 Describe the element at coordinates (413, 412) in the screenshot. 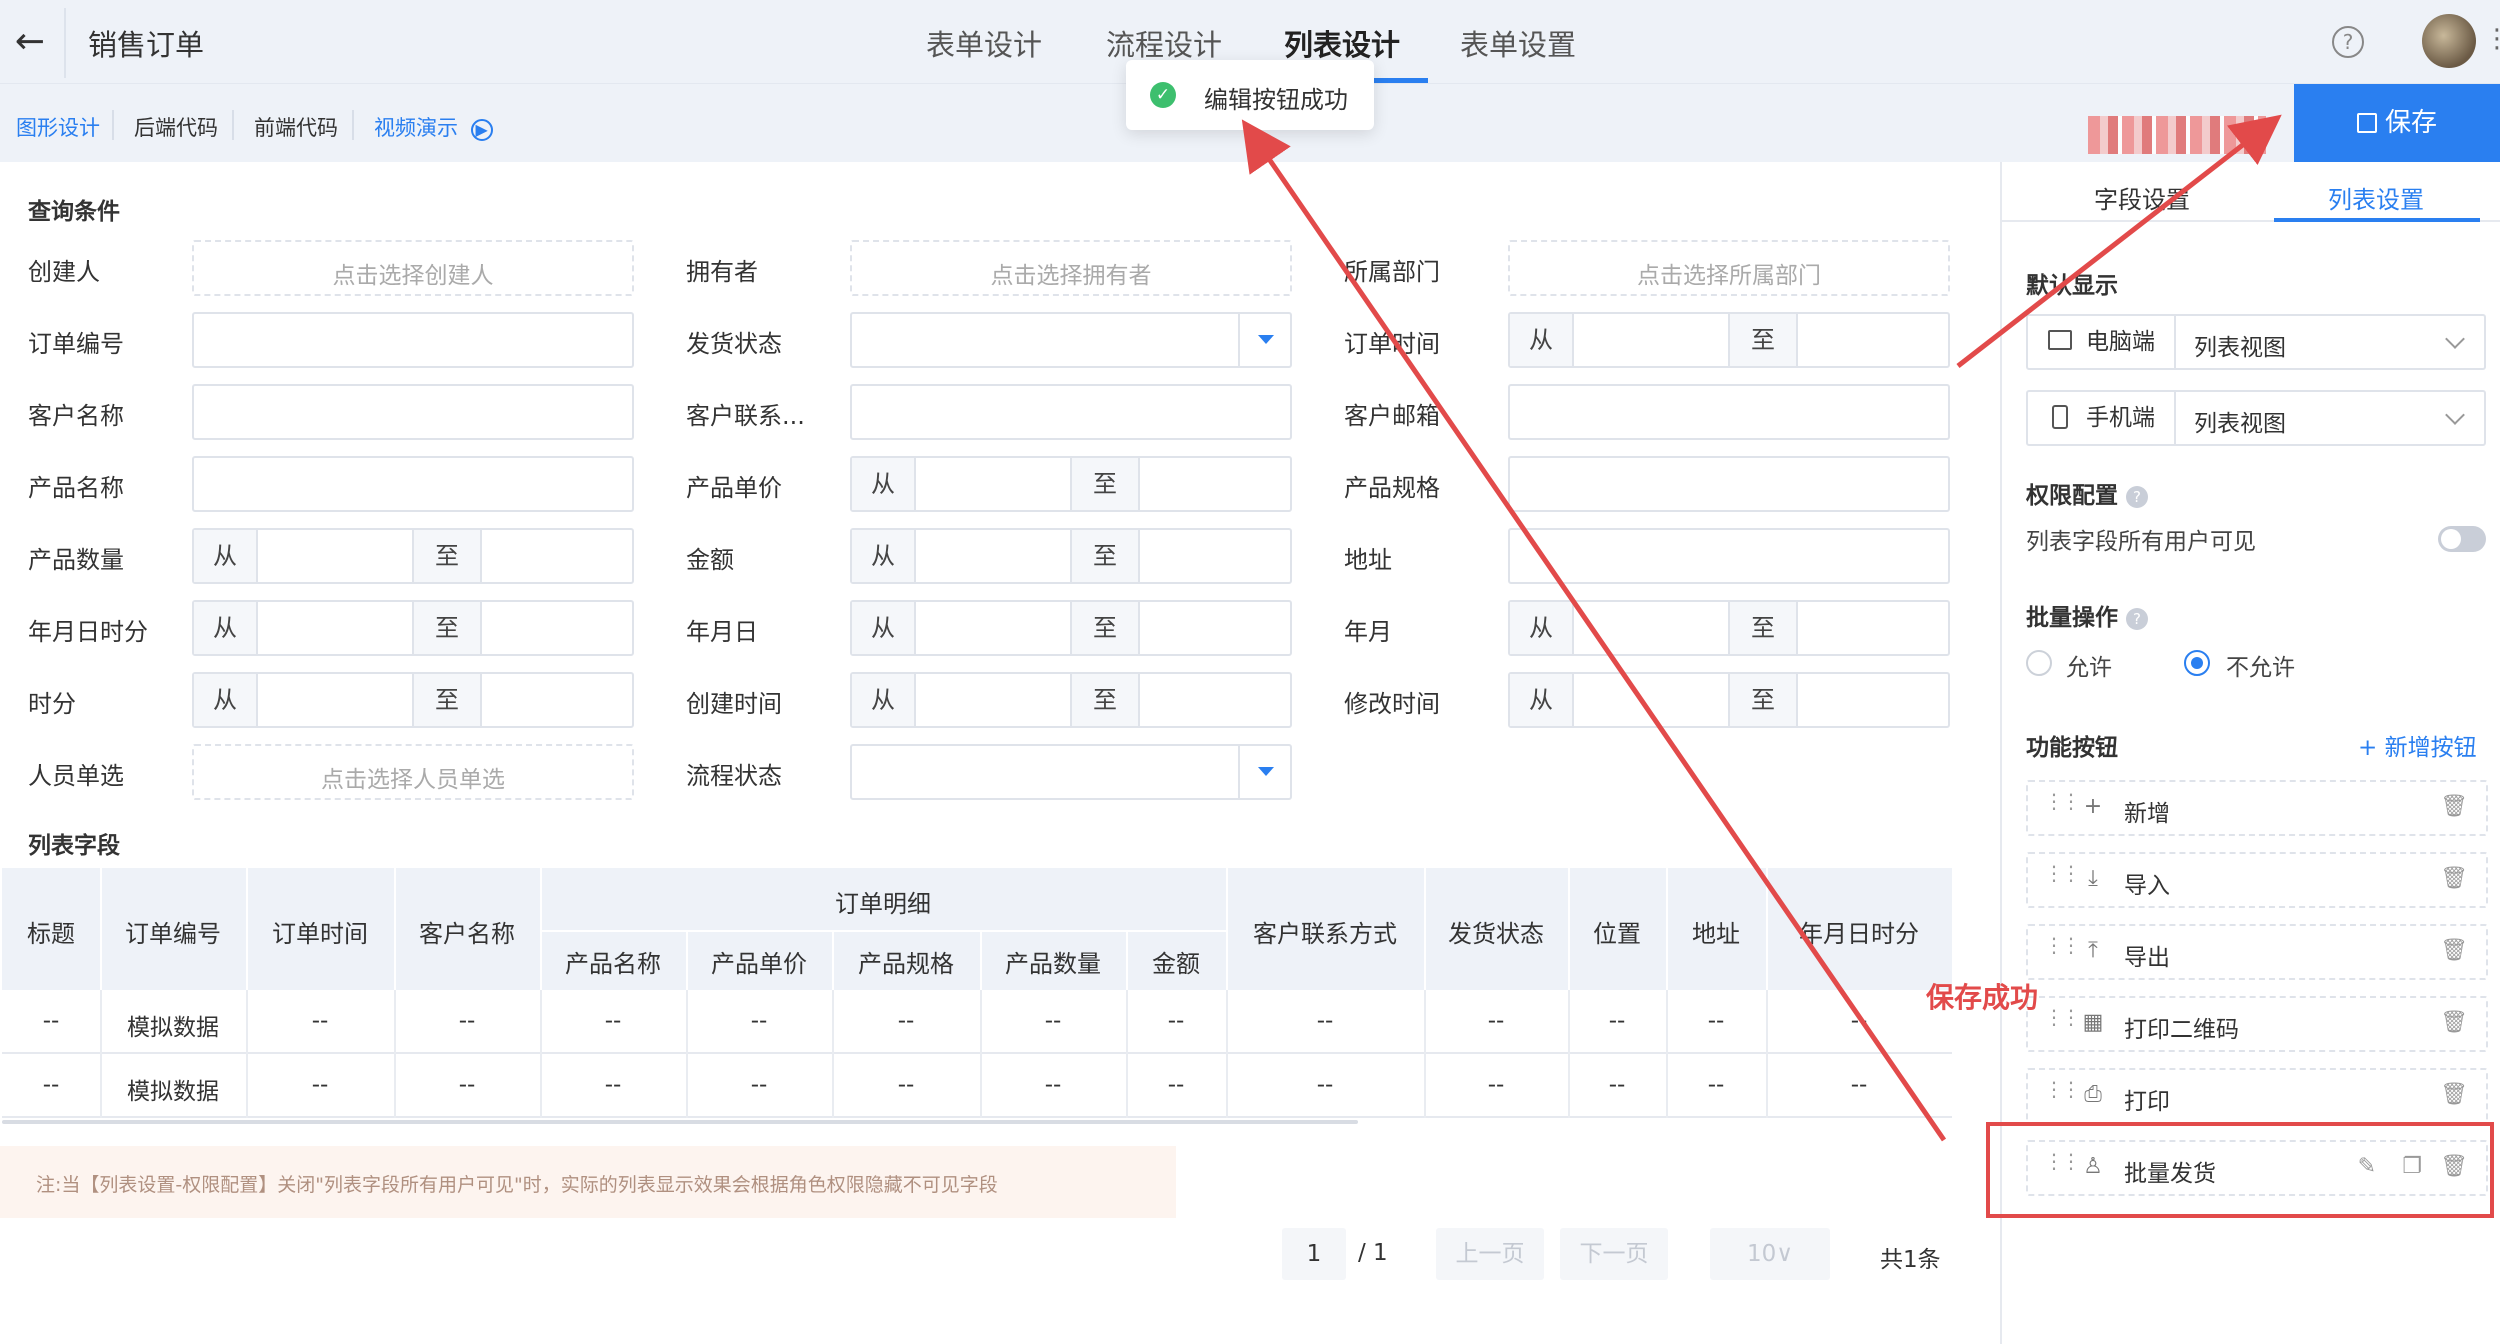

I see `customer-input` at that location.